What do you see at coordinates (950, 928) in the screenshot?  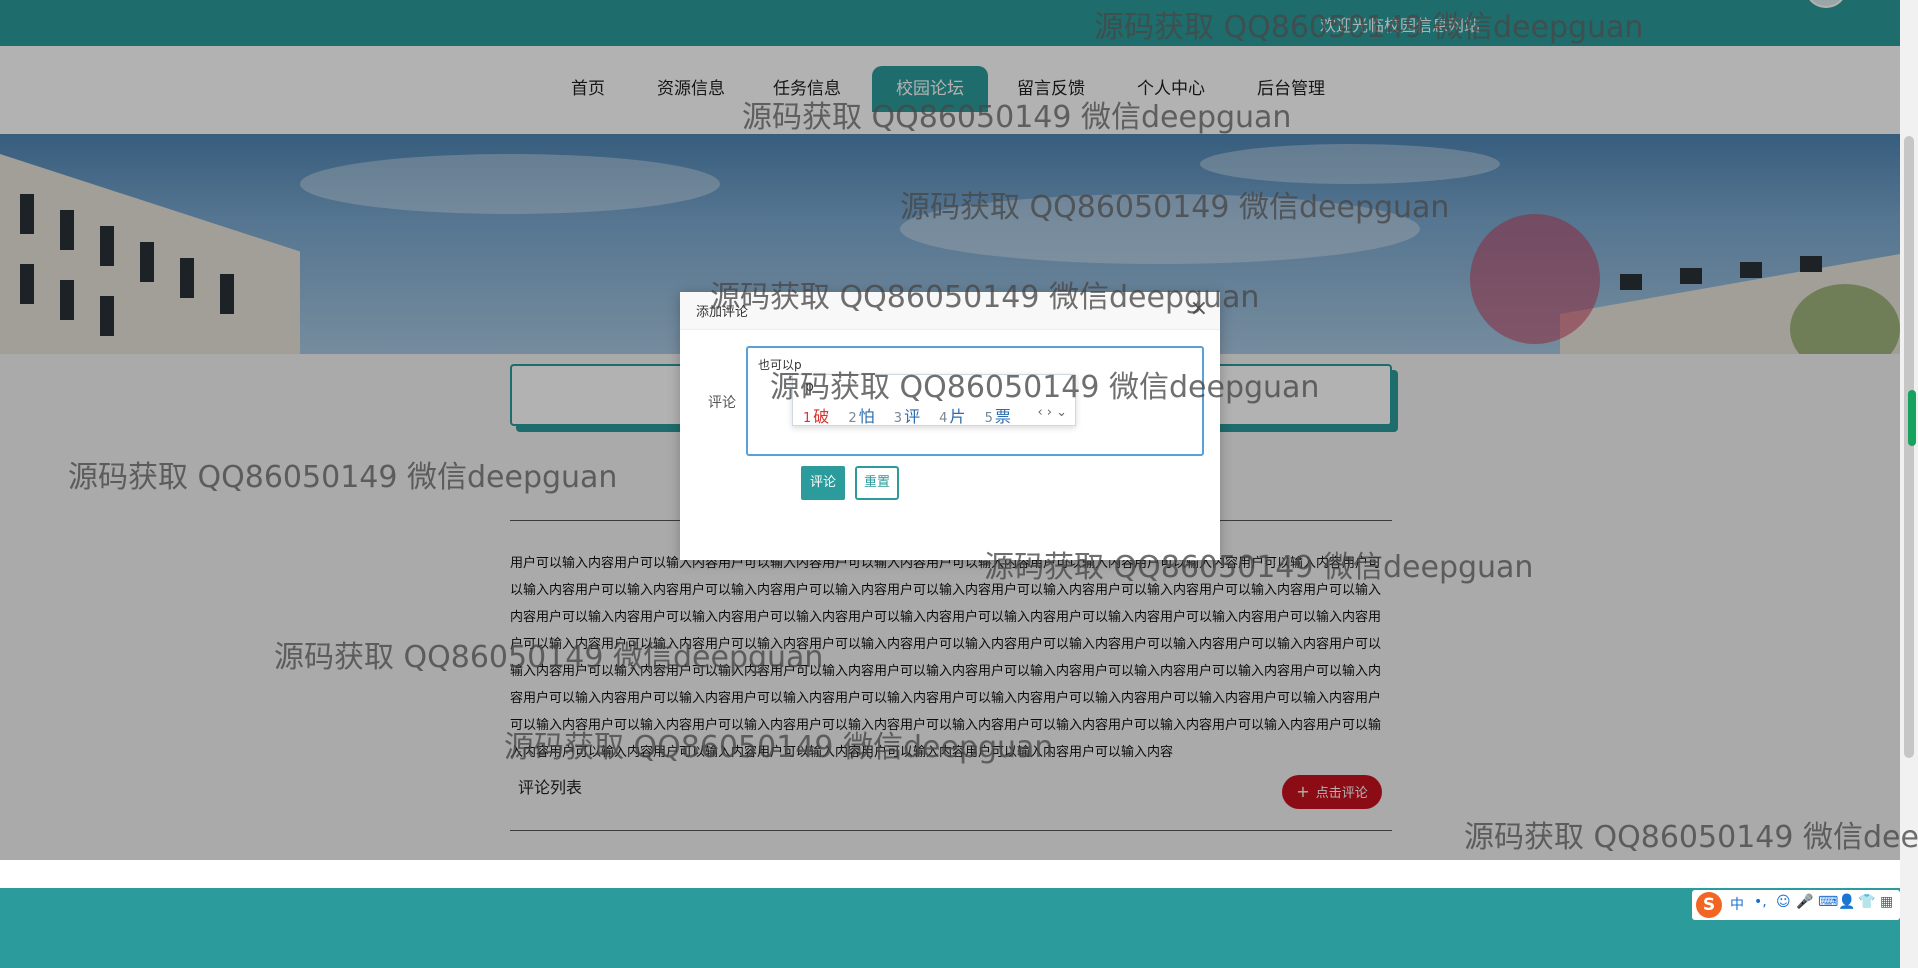 I see `footer` at bounding box center [950, 928].